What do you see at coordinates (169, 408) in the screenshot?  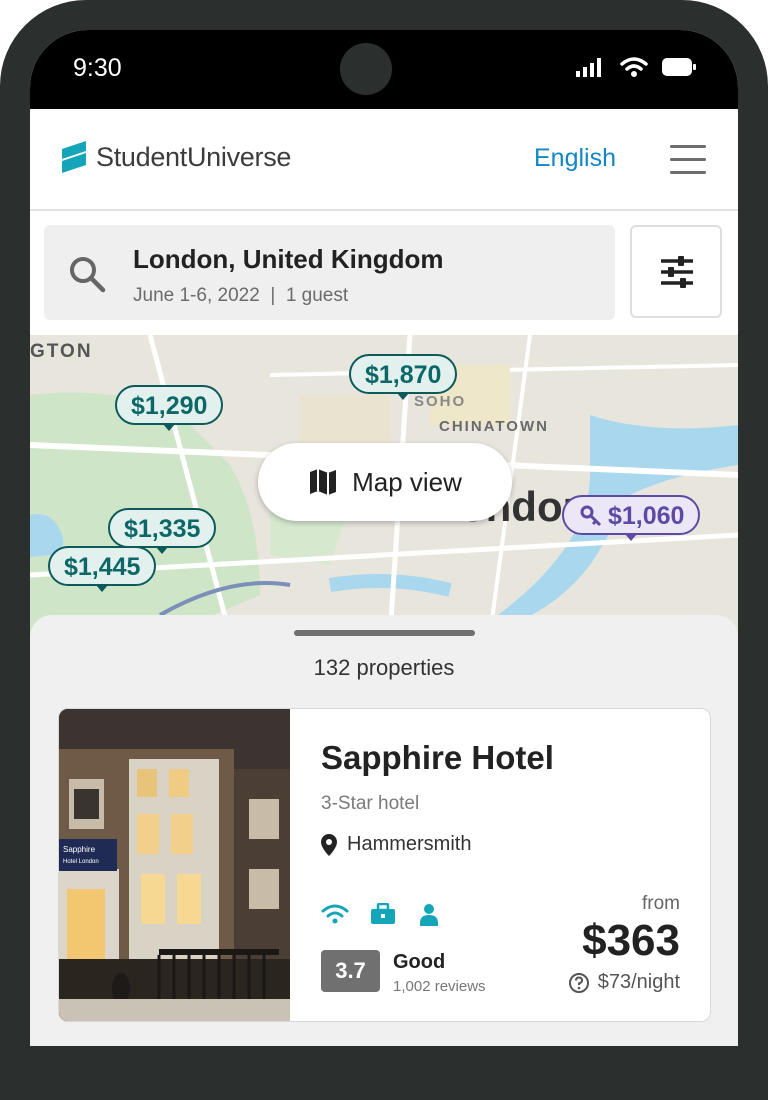 I see `price-pin: $1,290` at bounding box center [169, 408].